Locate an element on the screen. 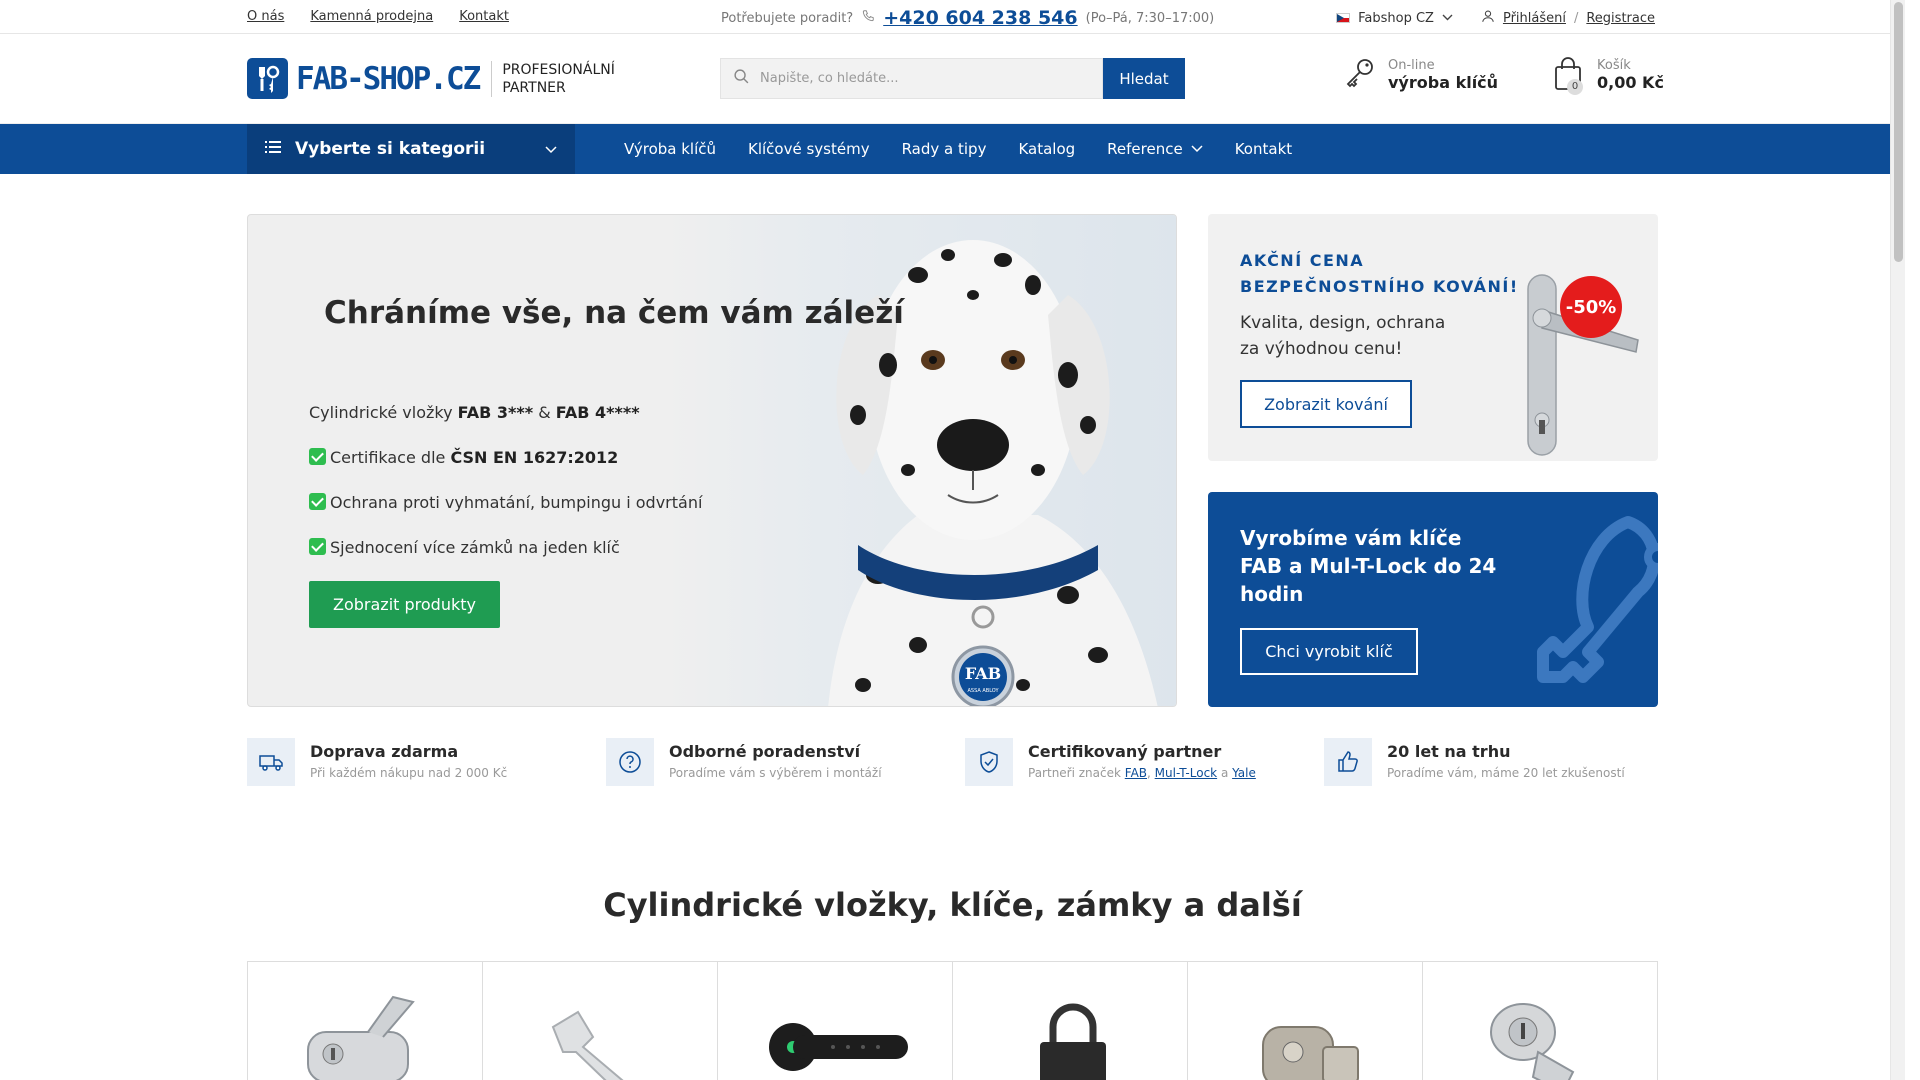  phone-link: +420 604 238 546 is located at coordinates (980, 18).